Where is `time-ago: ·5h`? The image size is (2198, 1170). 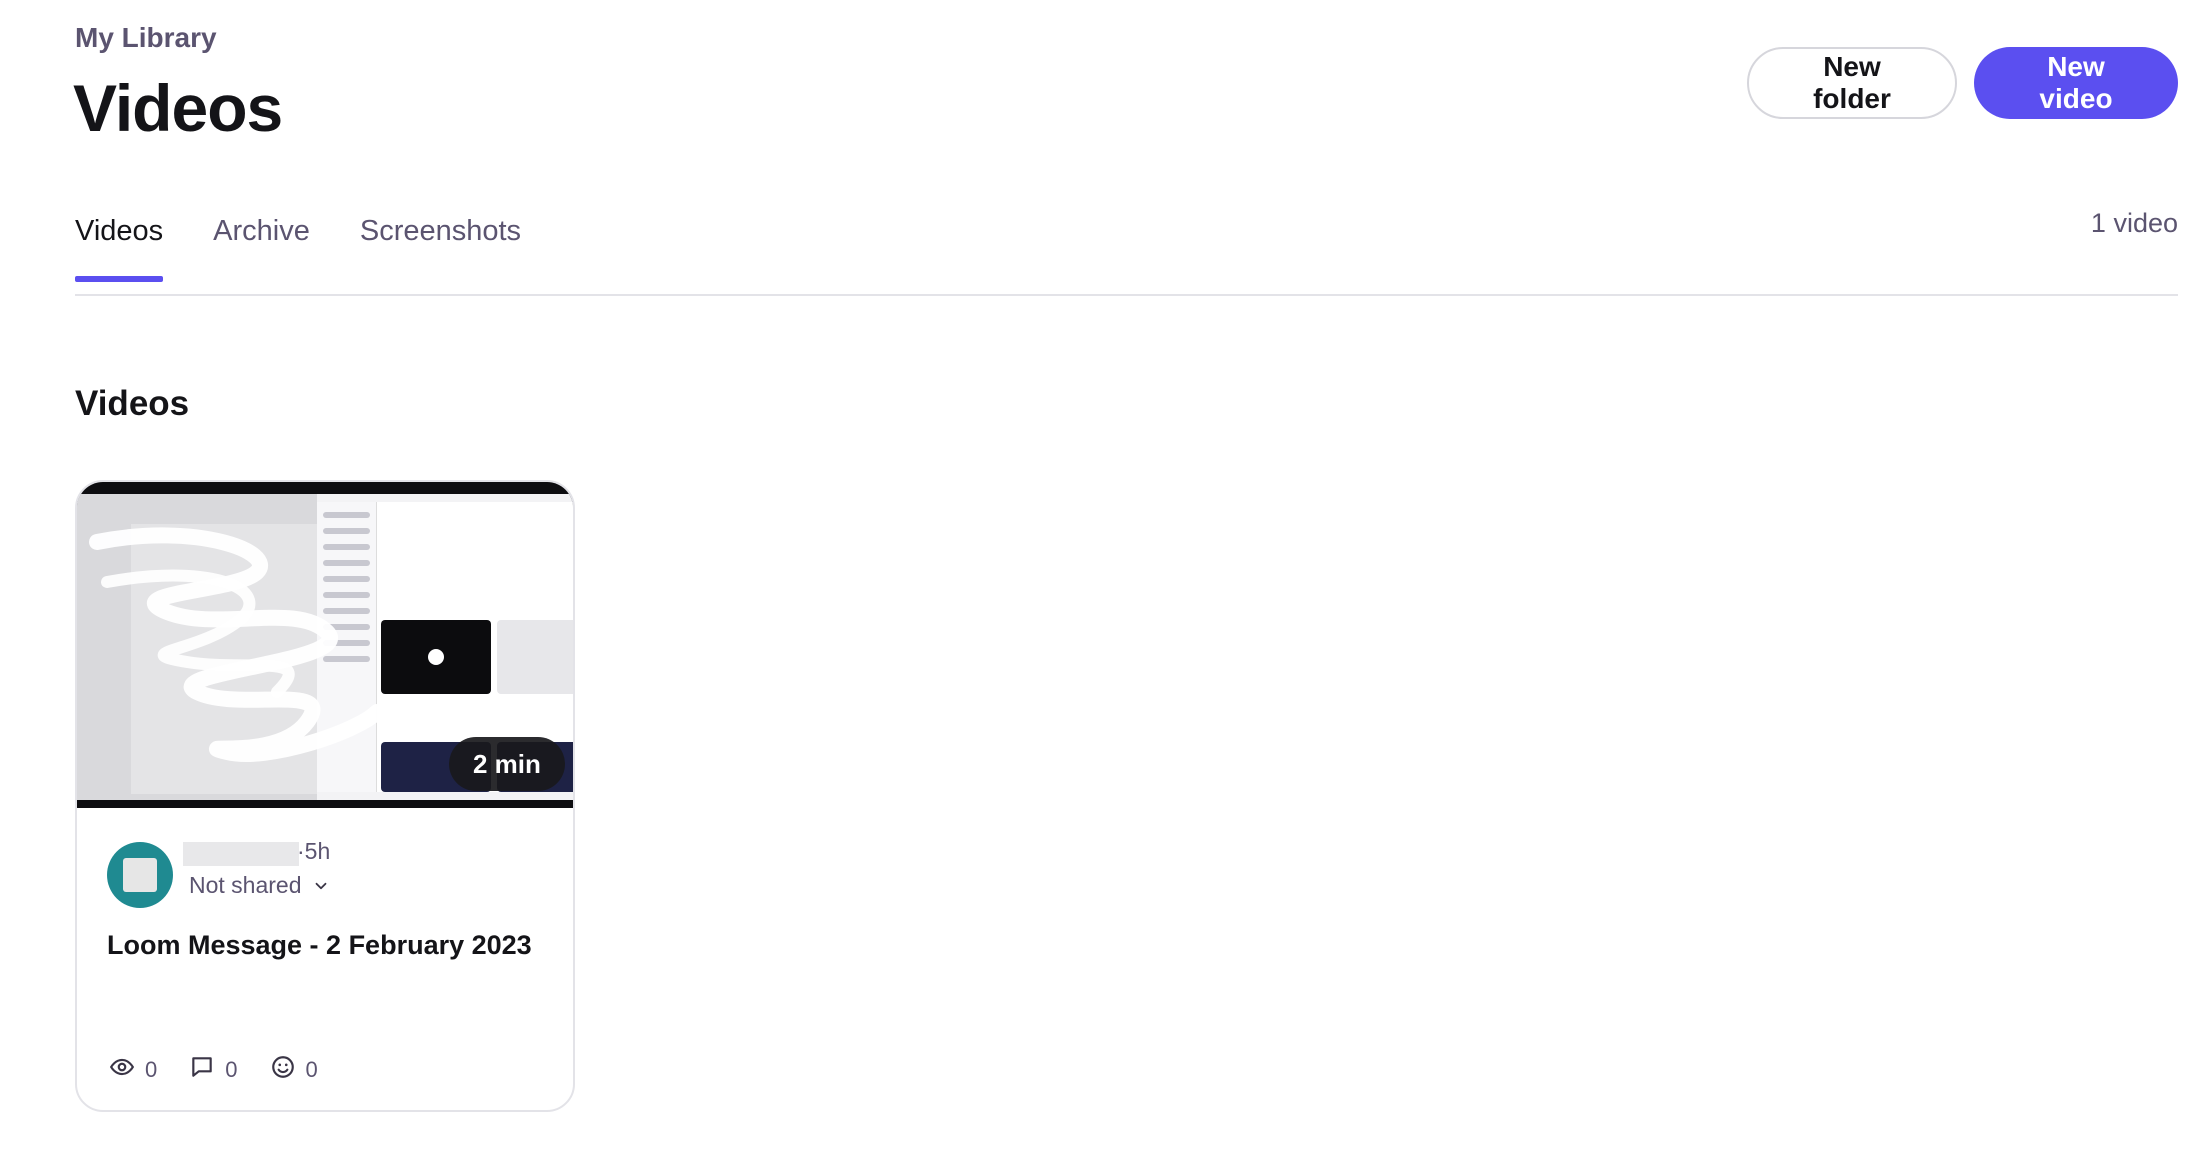
time-ago: ·5h is located at coordinates (314, 851).